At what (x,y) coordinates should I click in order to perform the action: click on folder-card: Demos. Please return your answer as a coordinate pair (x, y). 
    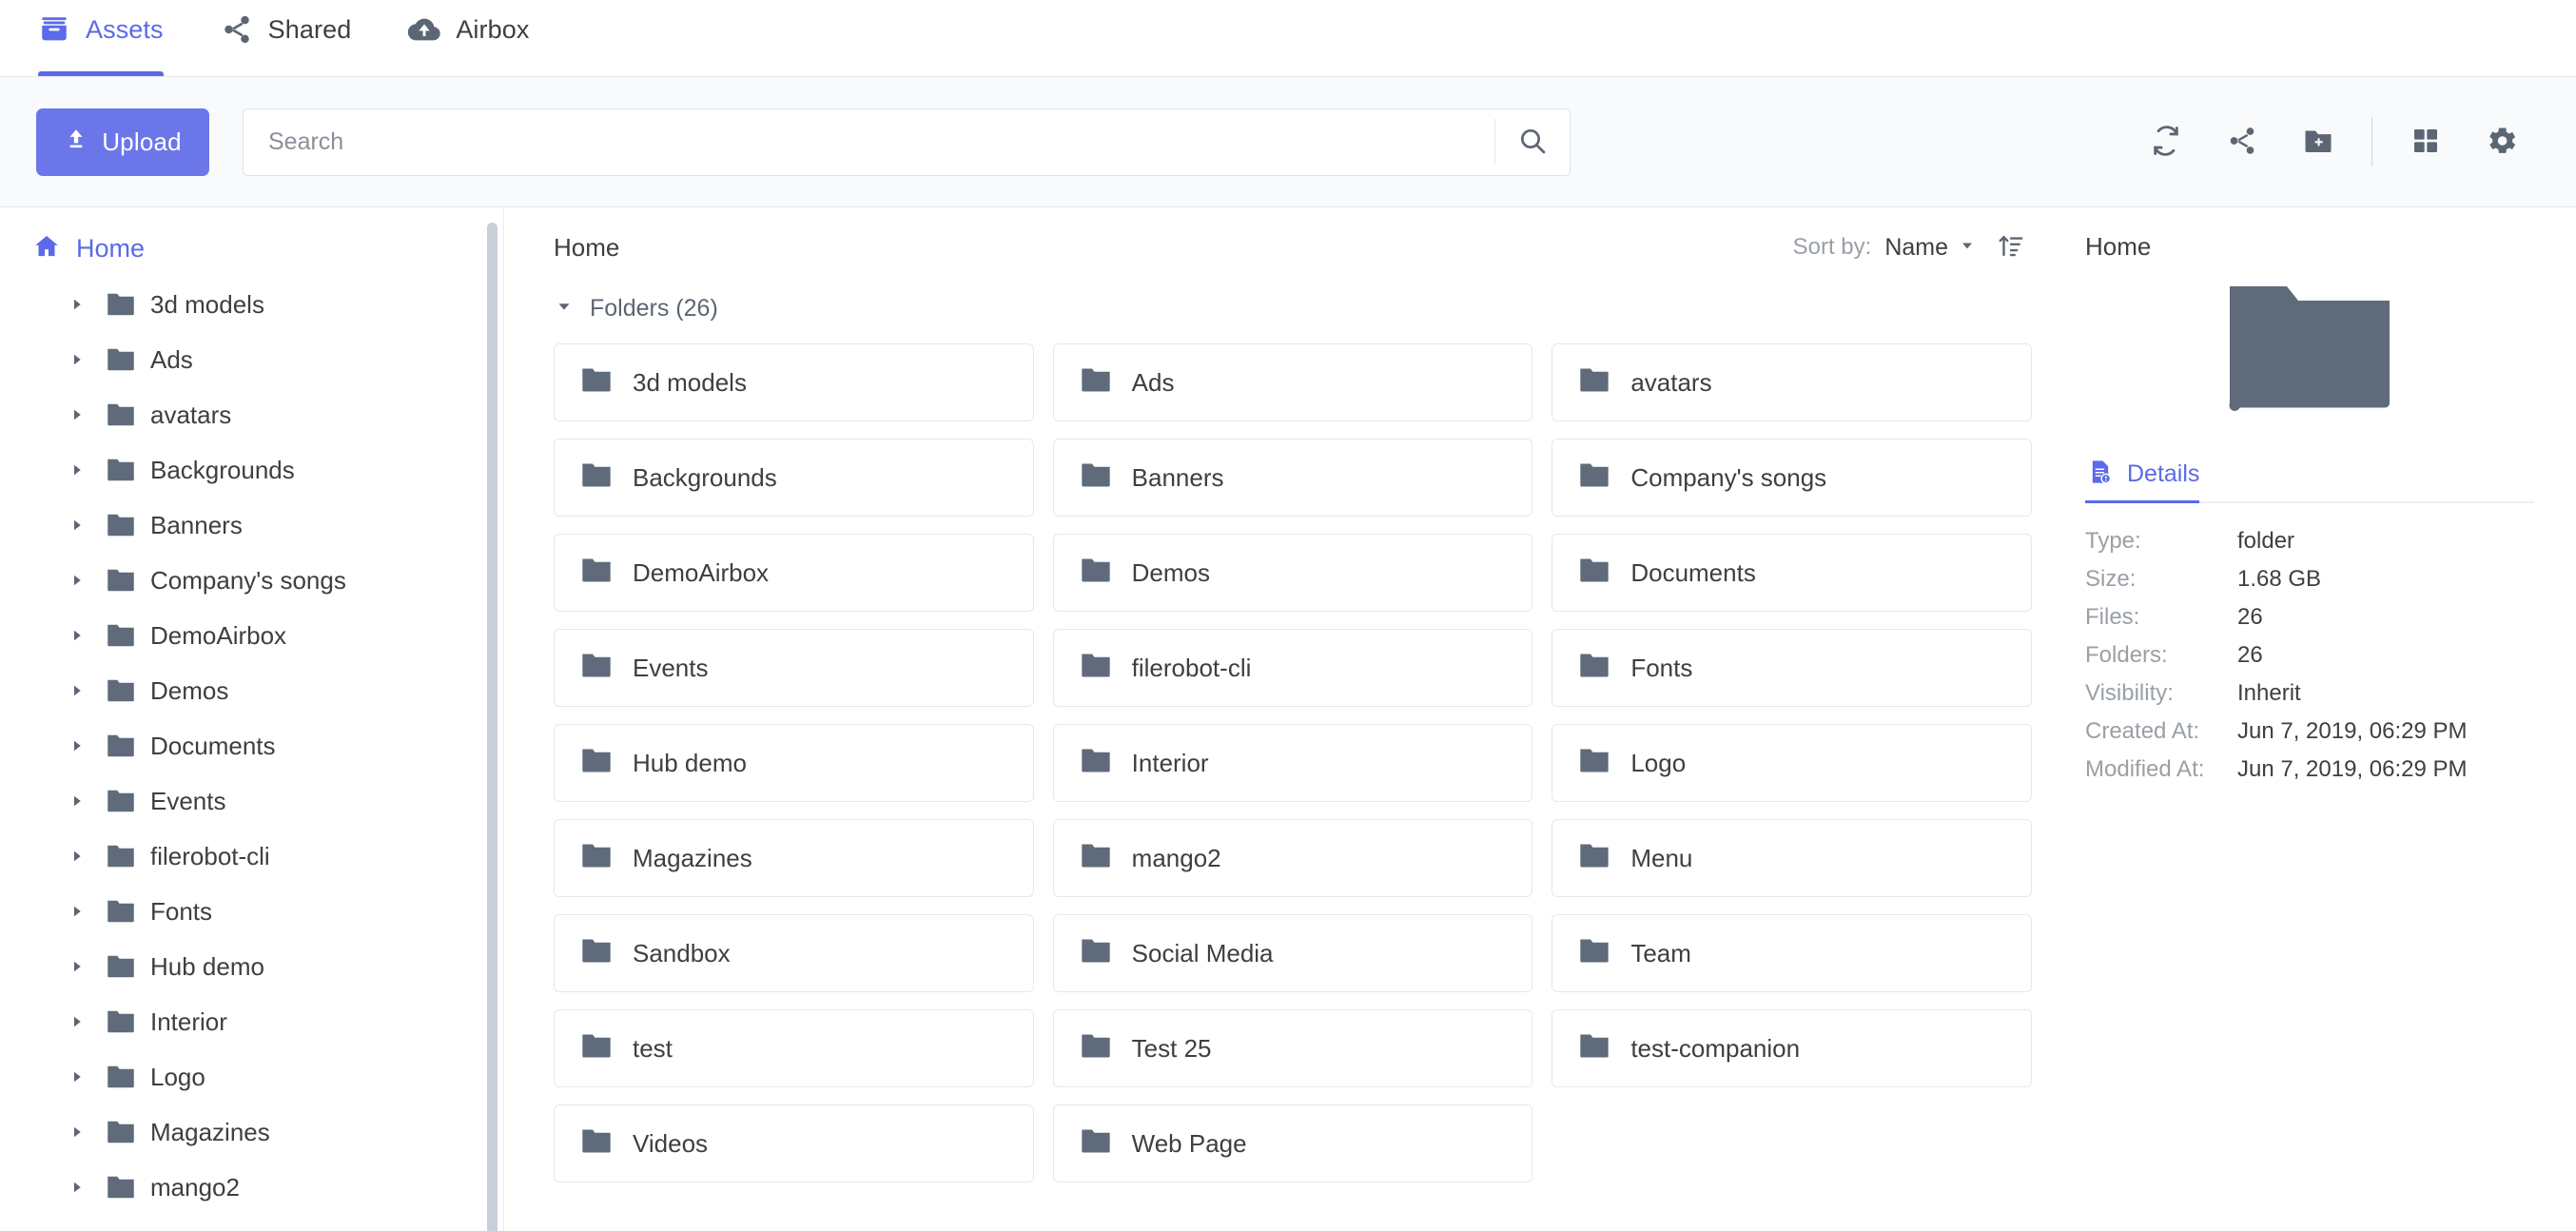
    Looking at the image, I should click on (1292, 573).